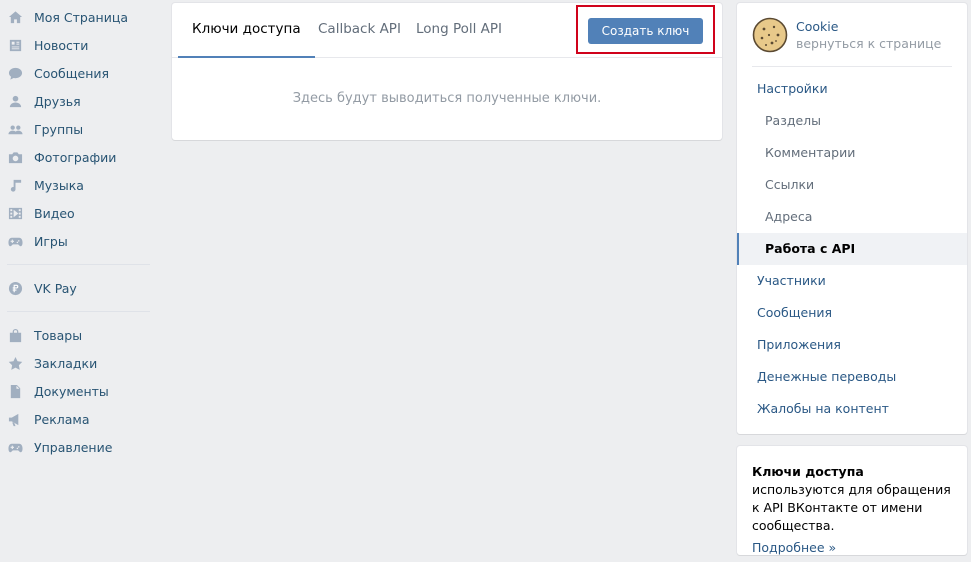 The image size is (971, 562). Describe the element at coordinates (852, 313) in the screenshot. I see `menu-item-messages: Сообщения` at that location.